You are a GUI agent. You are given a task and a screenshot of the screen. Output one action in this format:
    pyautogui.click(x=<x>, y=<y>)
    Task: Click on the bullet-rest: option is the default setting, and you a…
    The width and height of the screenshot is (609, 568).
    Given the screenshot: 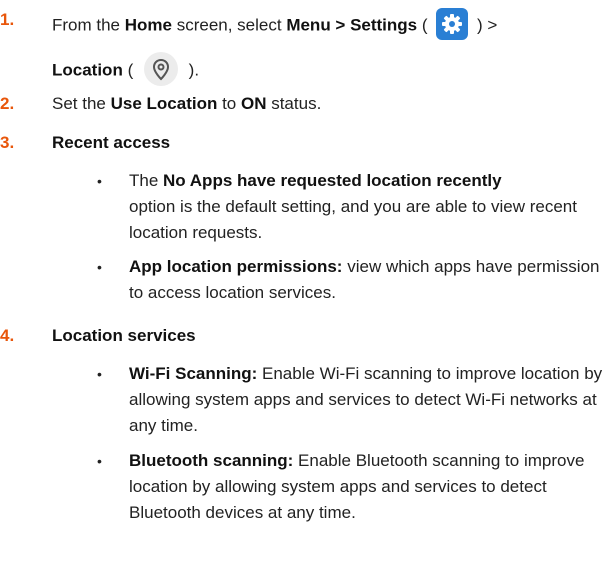 What is the action you would take?
    pyautogui.click(x=353, y=219)
    